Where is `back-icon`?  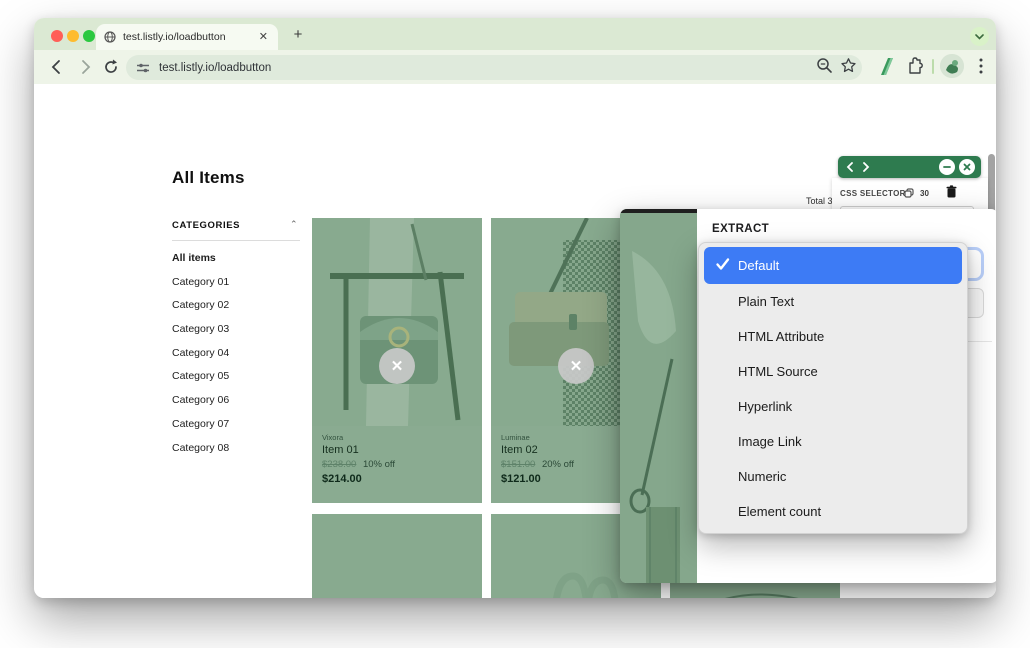 back-icon is located at coordinates (57, 67).